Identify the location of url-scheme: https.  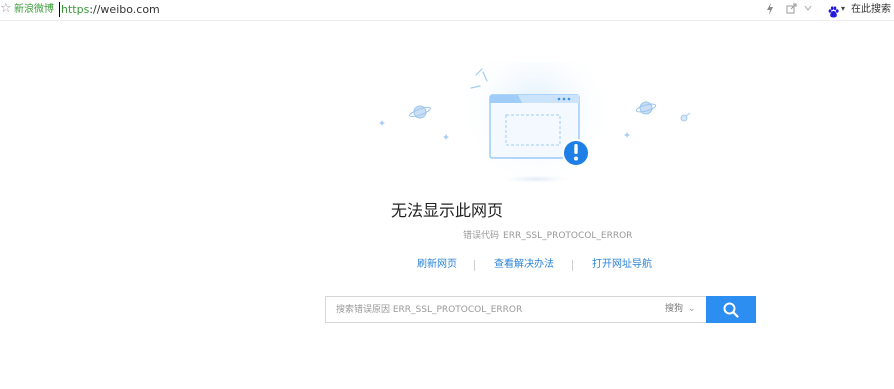
(75, 9).